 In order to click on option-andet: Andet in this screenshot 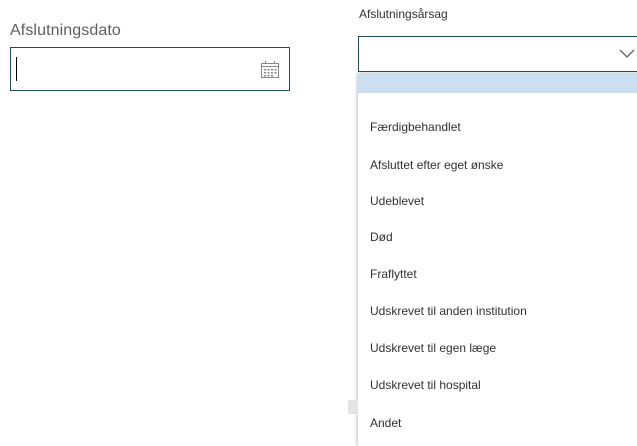, I will do `click(497, 423)`.